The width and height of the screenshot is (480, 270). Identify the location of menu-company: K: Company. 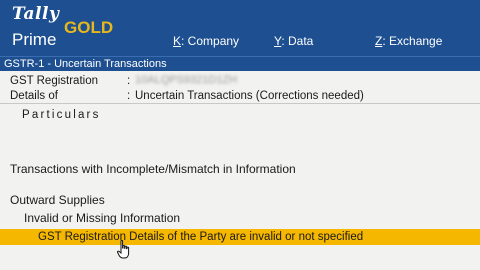
(206, 41).